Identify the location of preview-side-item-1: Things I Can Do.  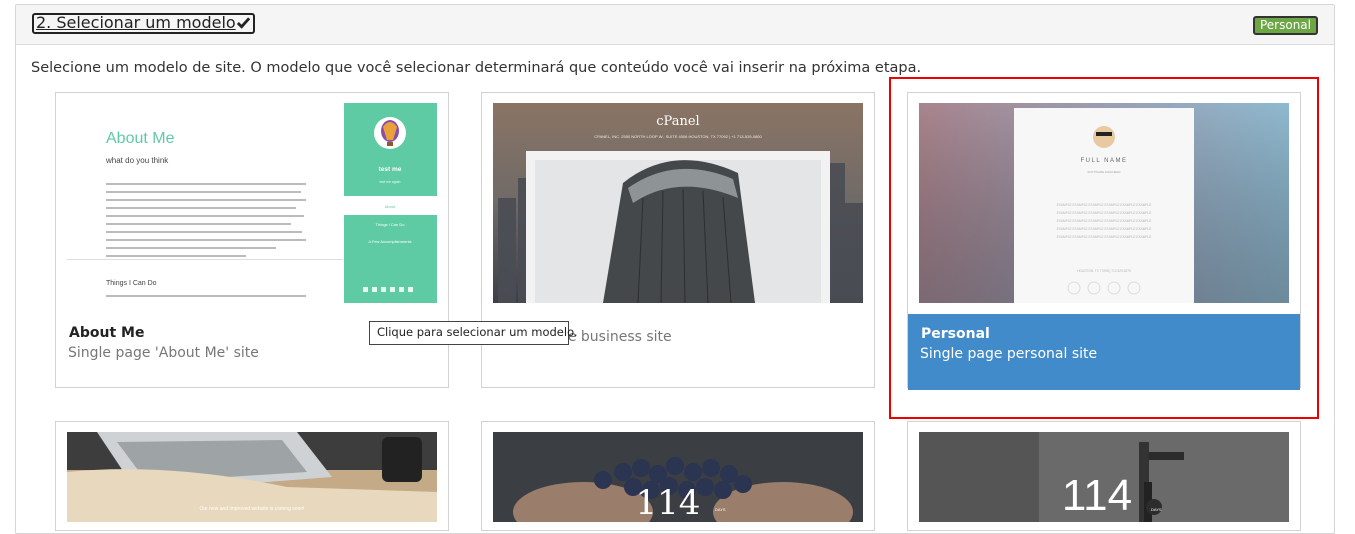
(391, 224).